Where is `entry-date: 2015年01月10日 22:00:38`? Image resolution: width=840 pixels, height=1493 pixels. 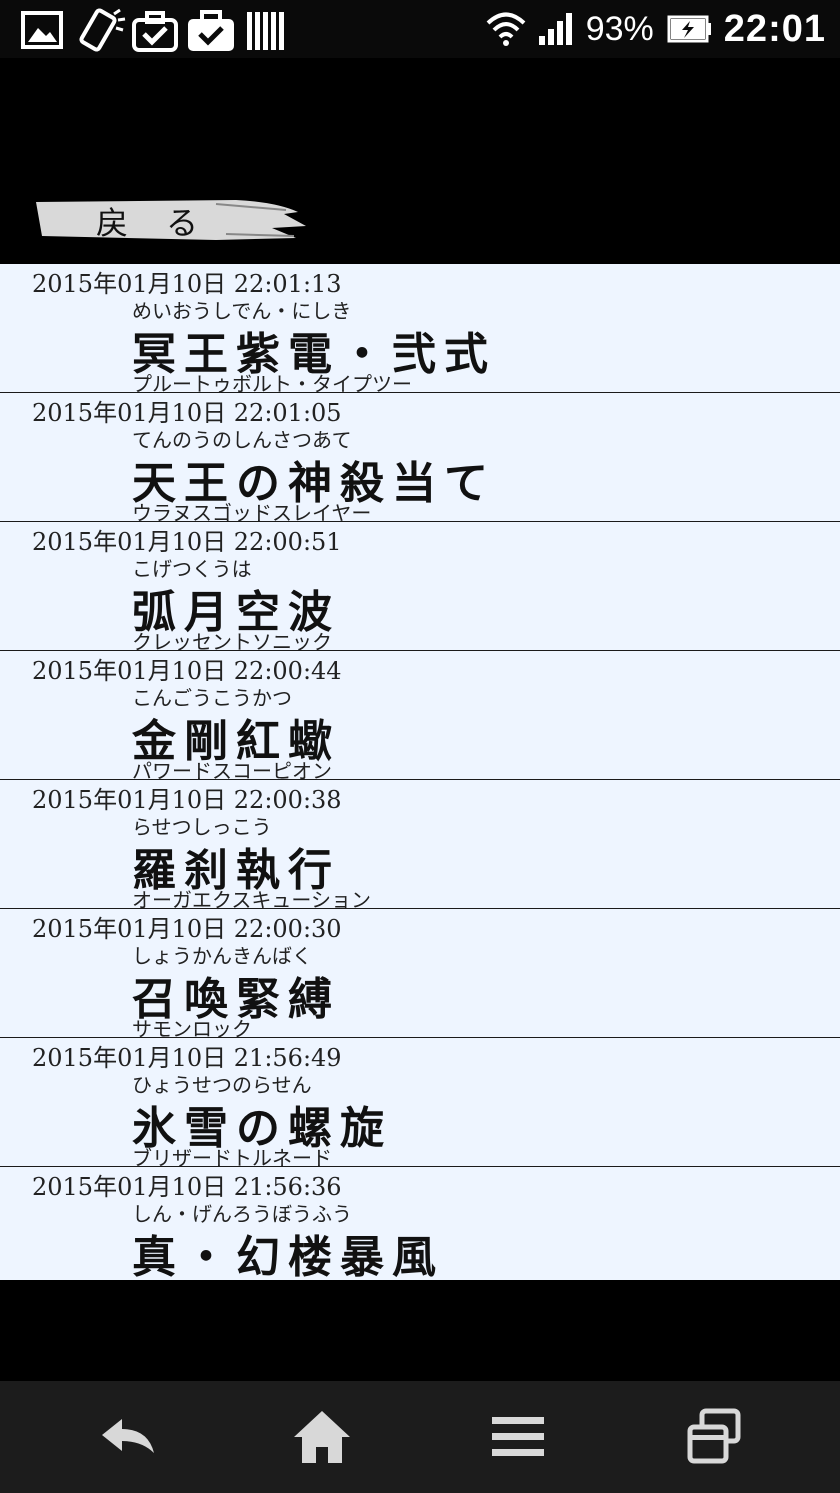
entry-date: 2015年01月10日 22:00:38 is located at coordinates (187, 800).